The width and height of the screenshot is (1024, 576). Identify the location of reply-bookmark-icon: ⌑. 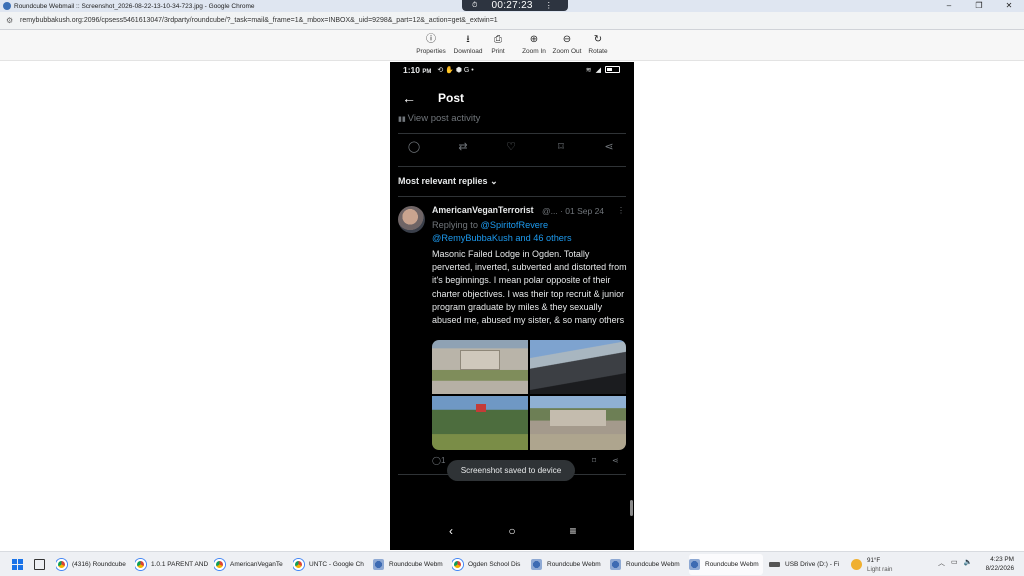
(594, 460).